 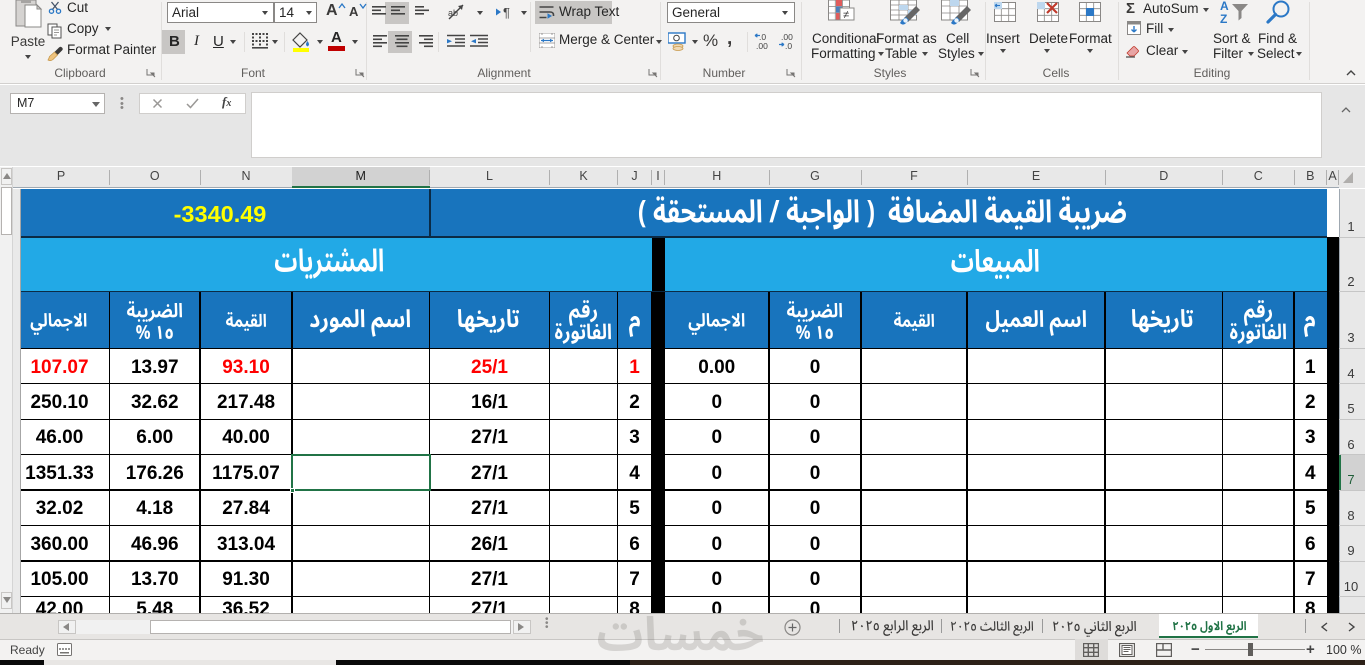 What do you see at coordinates (453, 13) in the screenshot?
I see `svg-text: ab` at bounding box center [453, 13].